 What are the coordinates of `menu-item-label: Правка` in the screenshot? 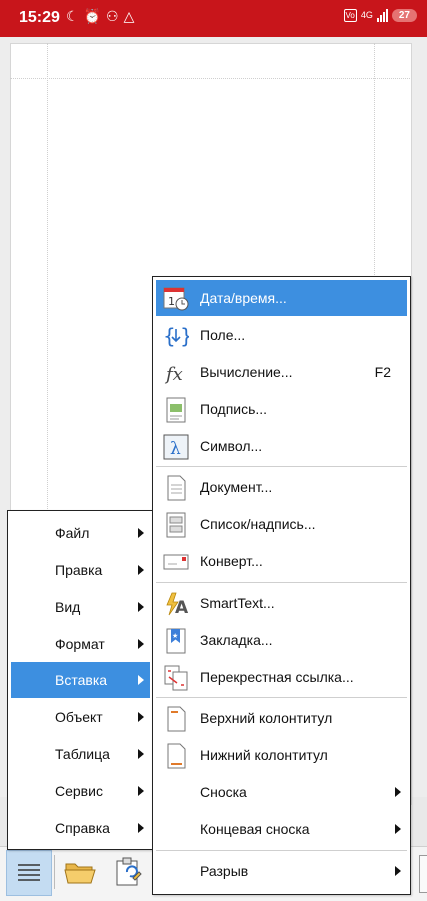 It's located at (79, 570).